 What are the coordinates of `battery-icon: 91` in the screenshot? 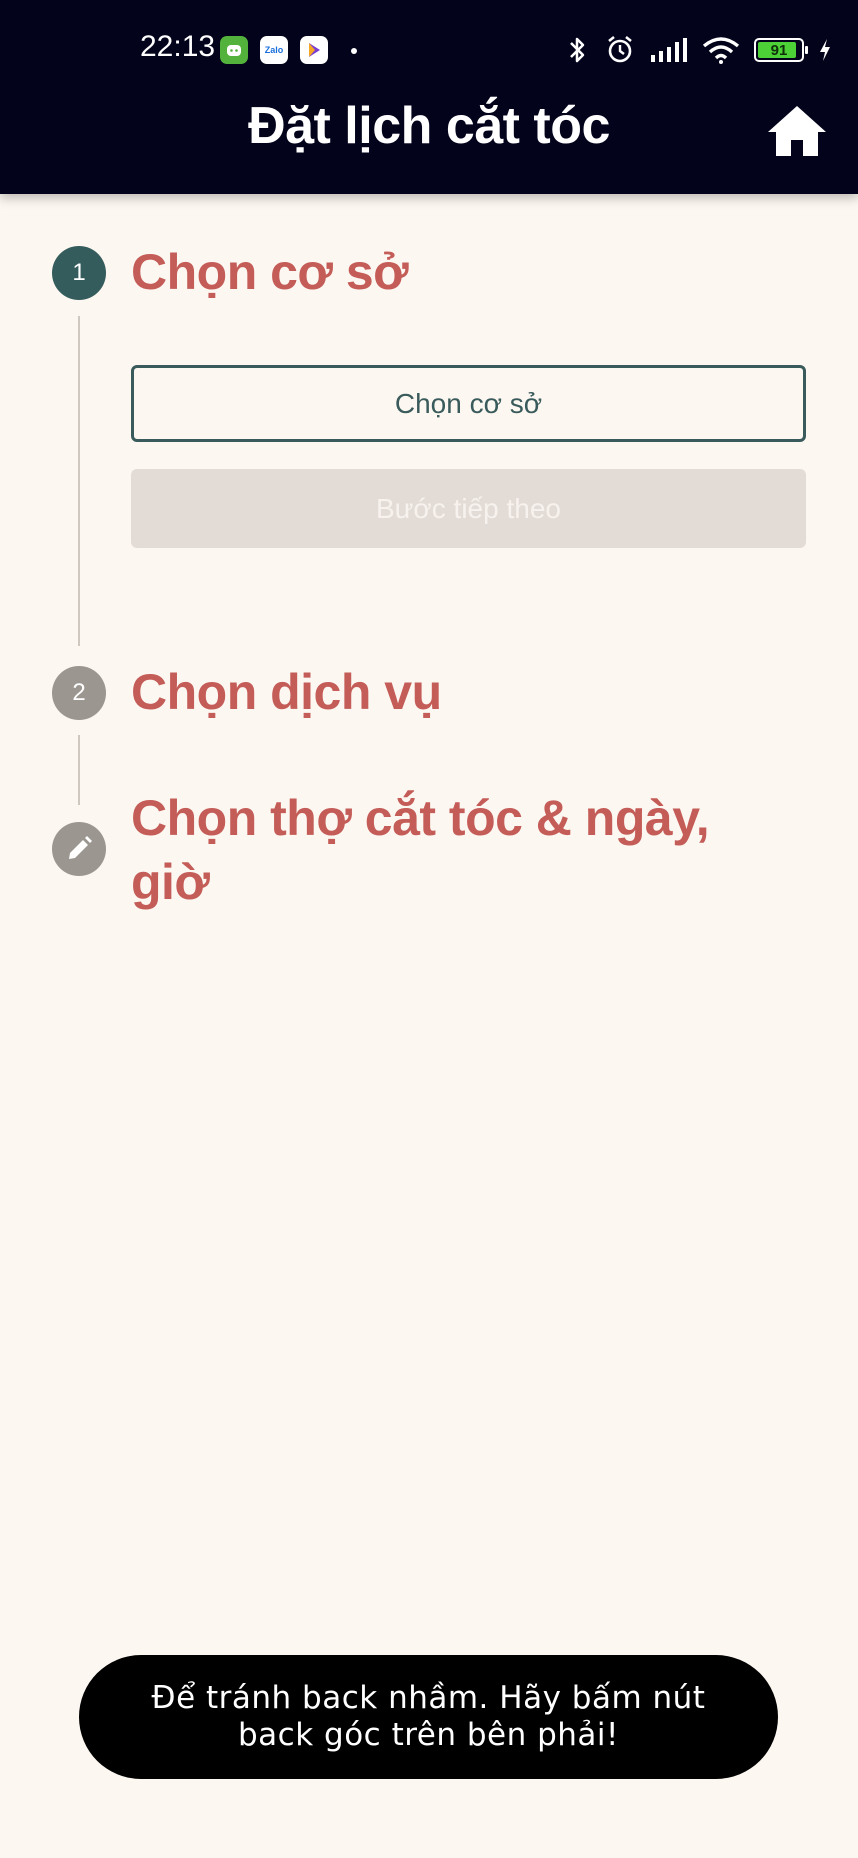 It's located at (781, 50).